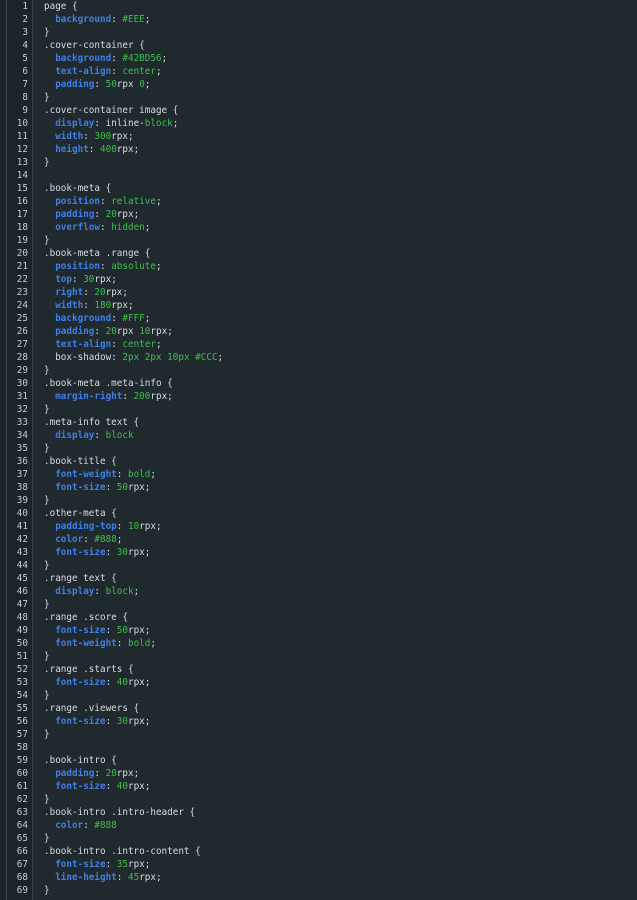 The image size is (637, 900). What do you see at coordinates (318, 6) in the screenshot?
I see `code-line: 1 page {` at bounding box center [318, 6].